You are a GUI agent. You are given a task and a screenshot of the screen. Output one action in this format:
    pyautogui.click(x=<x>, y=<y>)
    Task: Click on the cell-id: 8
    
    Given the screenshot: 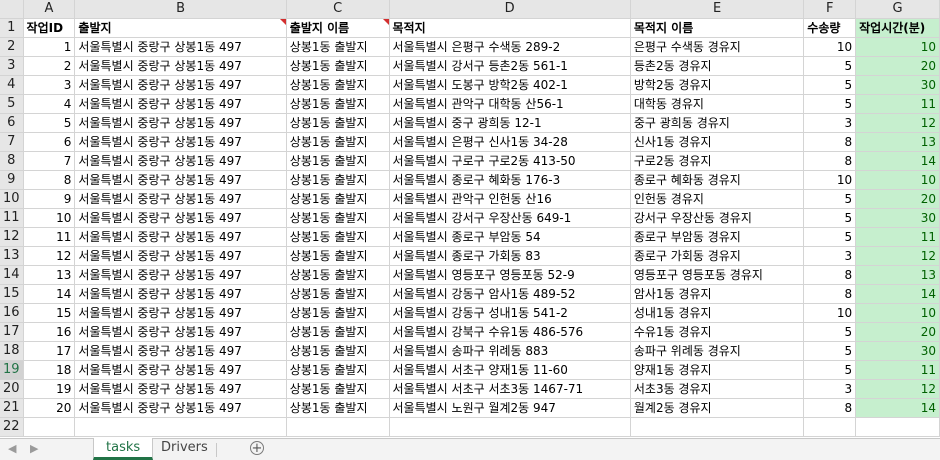 What is the action you would take?
    pyautogui.click(x=49, y=180)
    